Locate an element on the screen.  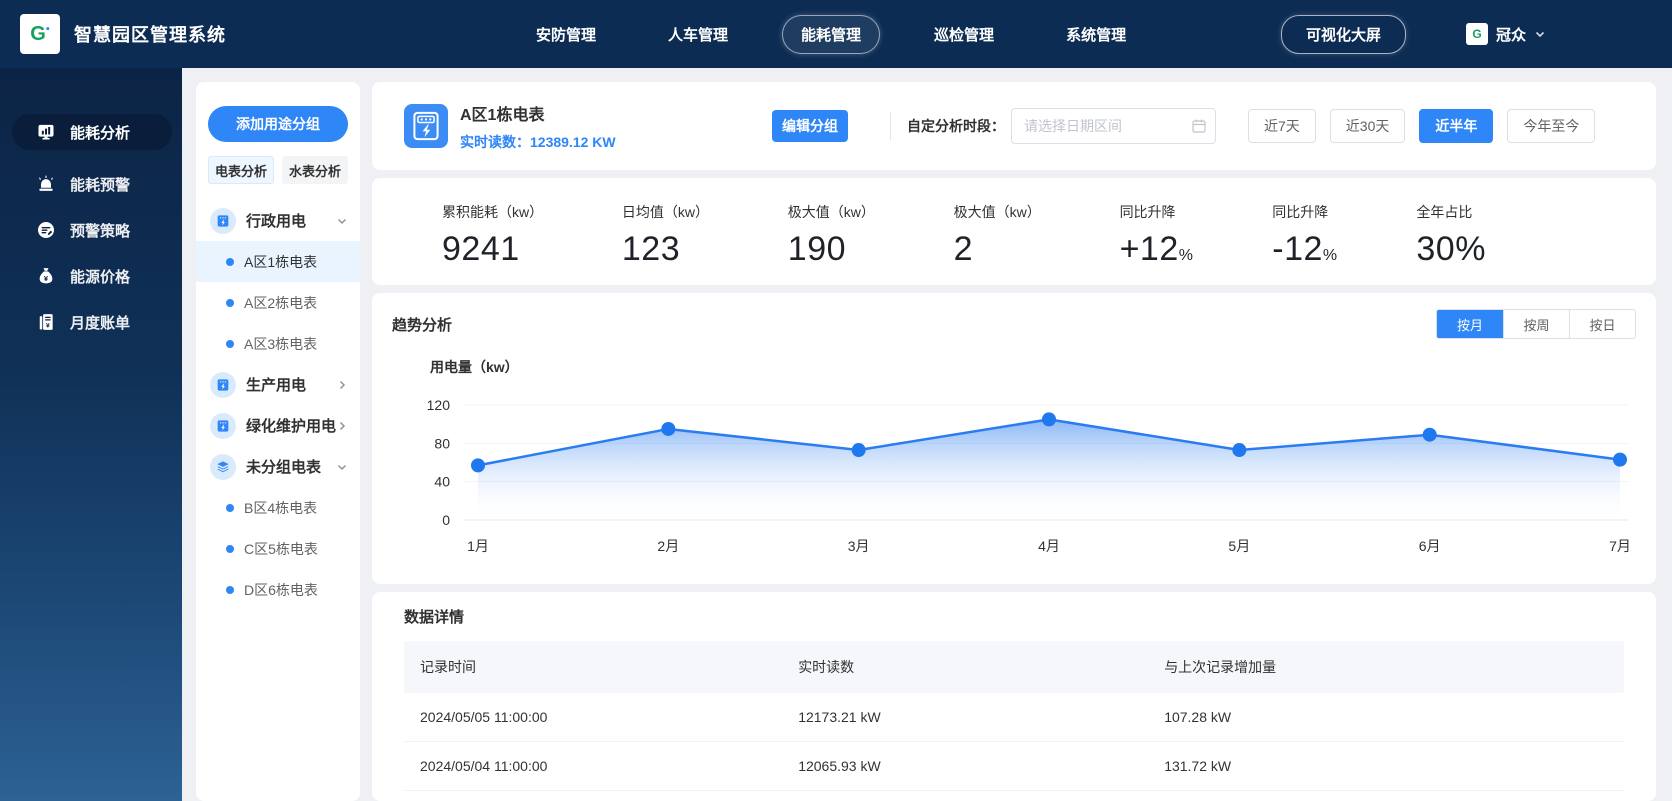
meter-group-label: 生产用电 is located at coordinates (276, 385).